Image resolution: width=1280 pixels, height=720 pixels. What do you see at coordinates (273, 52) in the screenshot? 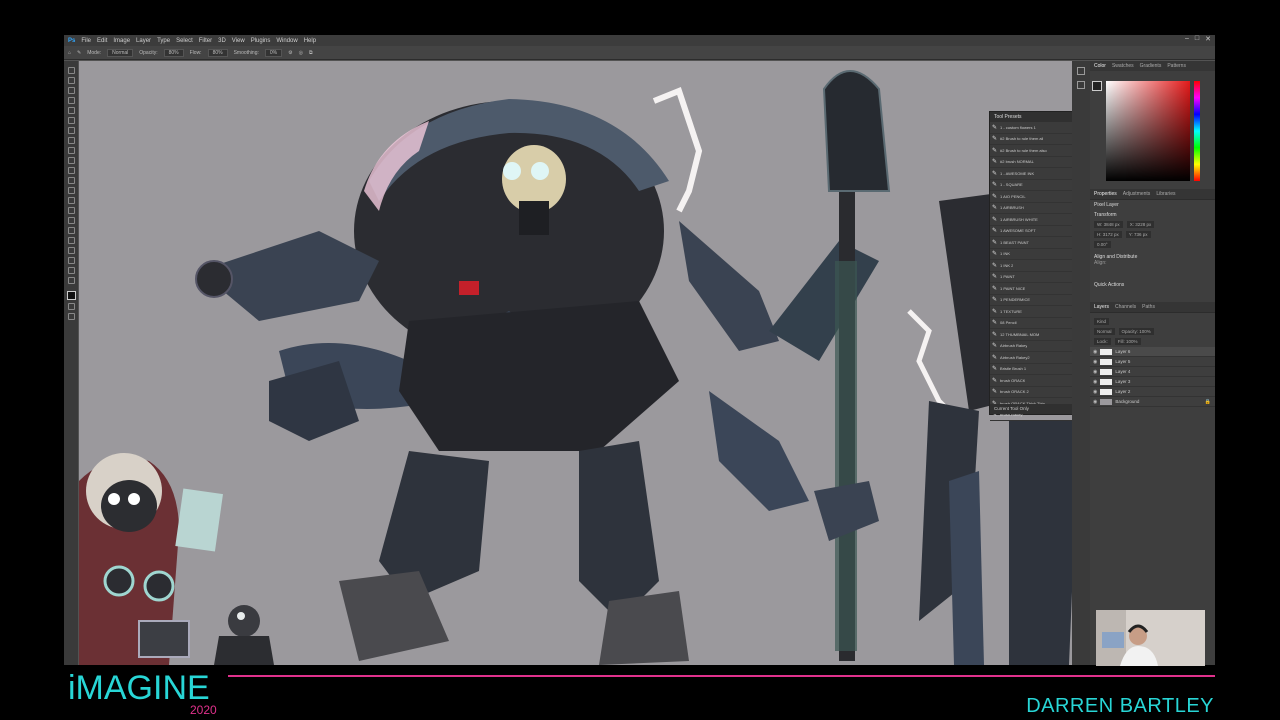
I see `smoothing-field: 0%` at bounding box center [273, 52].